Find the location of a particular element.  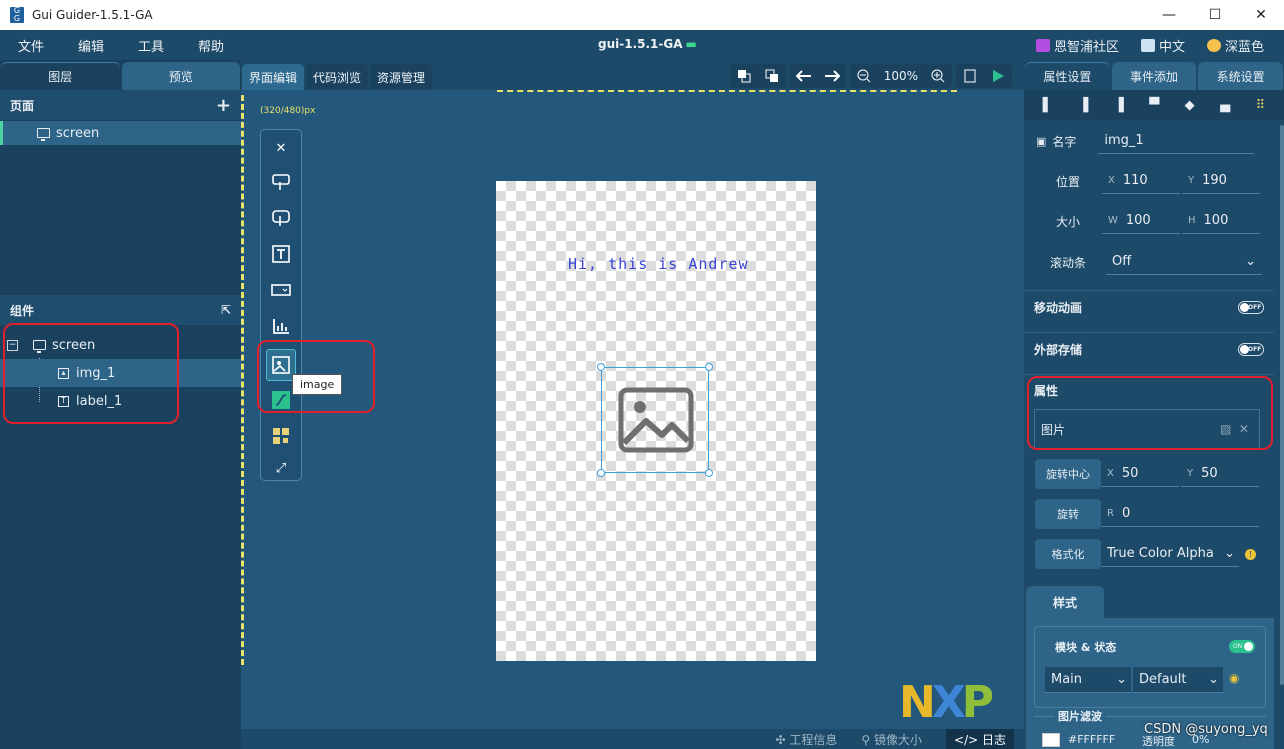

theme-switch: 深蓝色 is located at coordinates (1235, 45).